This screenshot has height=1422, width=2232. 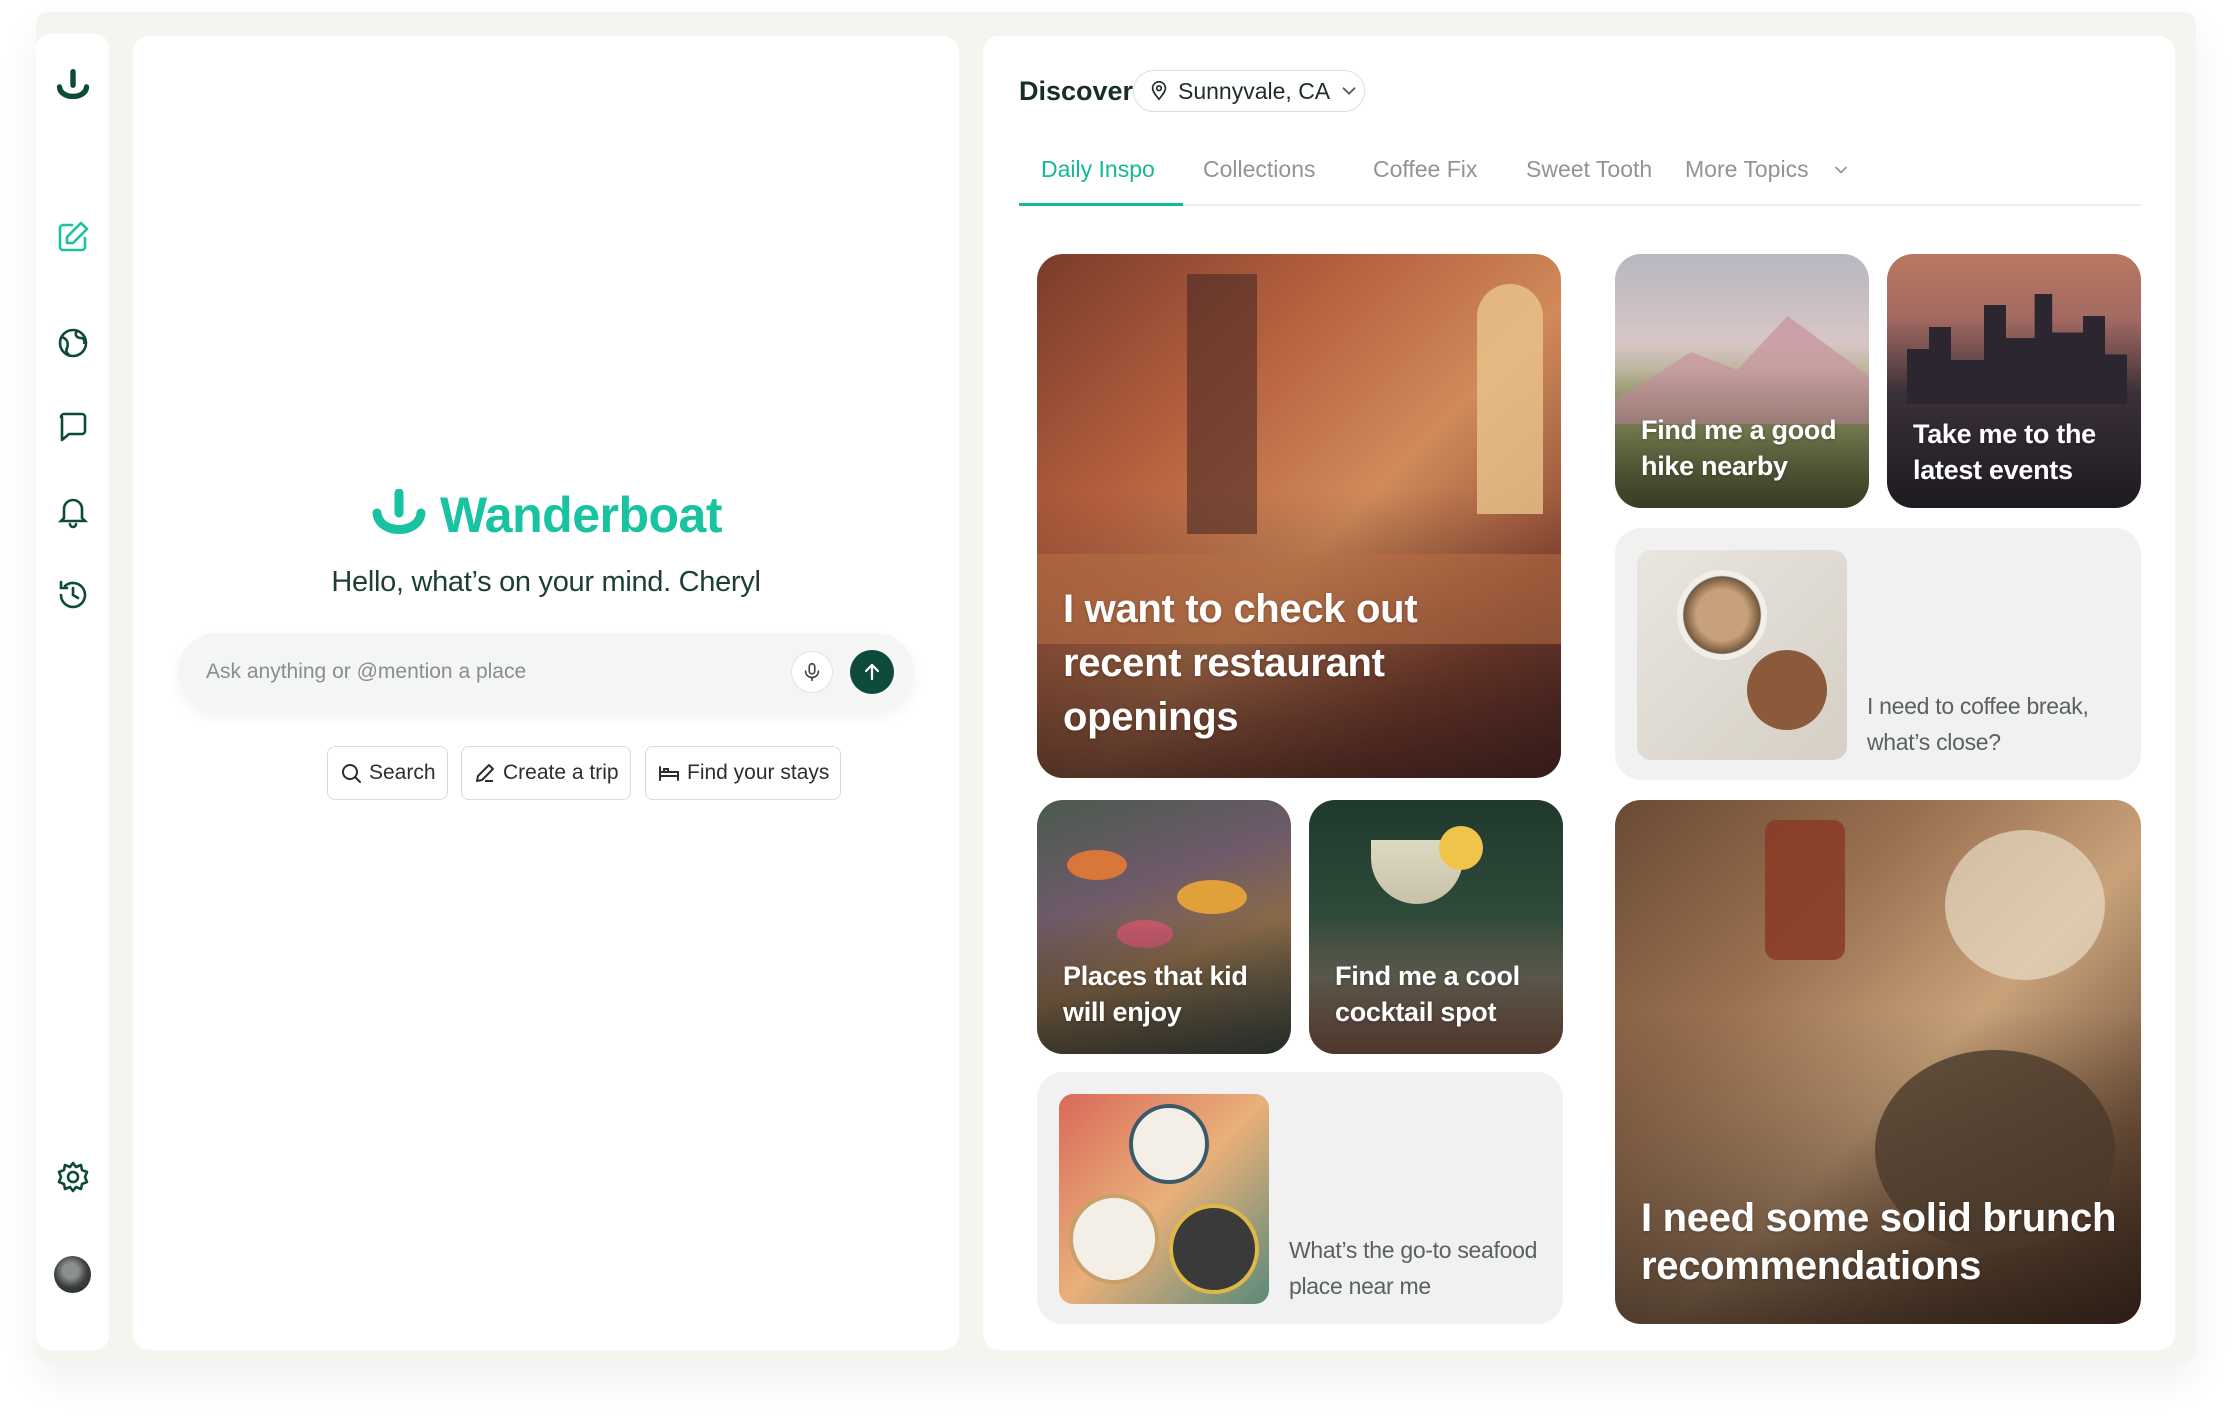 What do you see at coordinates (1076, 91) in the screenshot?
I see `discover-title: Discover` at bounding box center [1076, 91].